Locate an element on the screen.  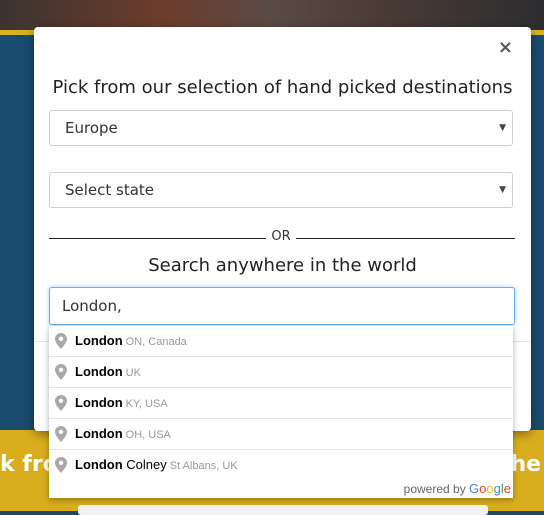
powered-by-google: powered by Google is located at coordinates (457, 488).